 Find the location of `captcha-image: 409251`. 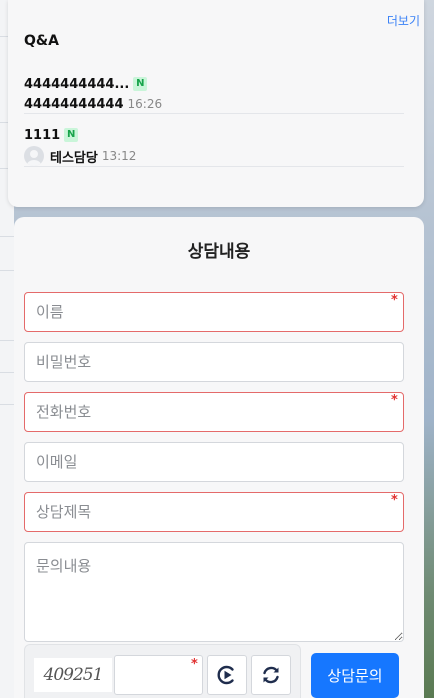

captcha-image: 409251 is located at coordinates (73, 675).